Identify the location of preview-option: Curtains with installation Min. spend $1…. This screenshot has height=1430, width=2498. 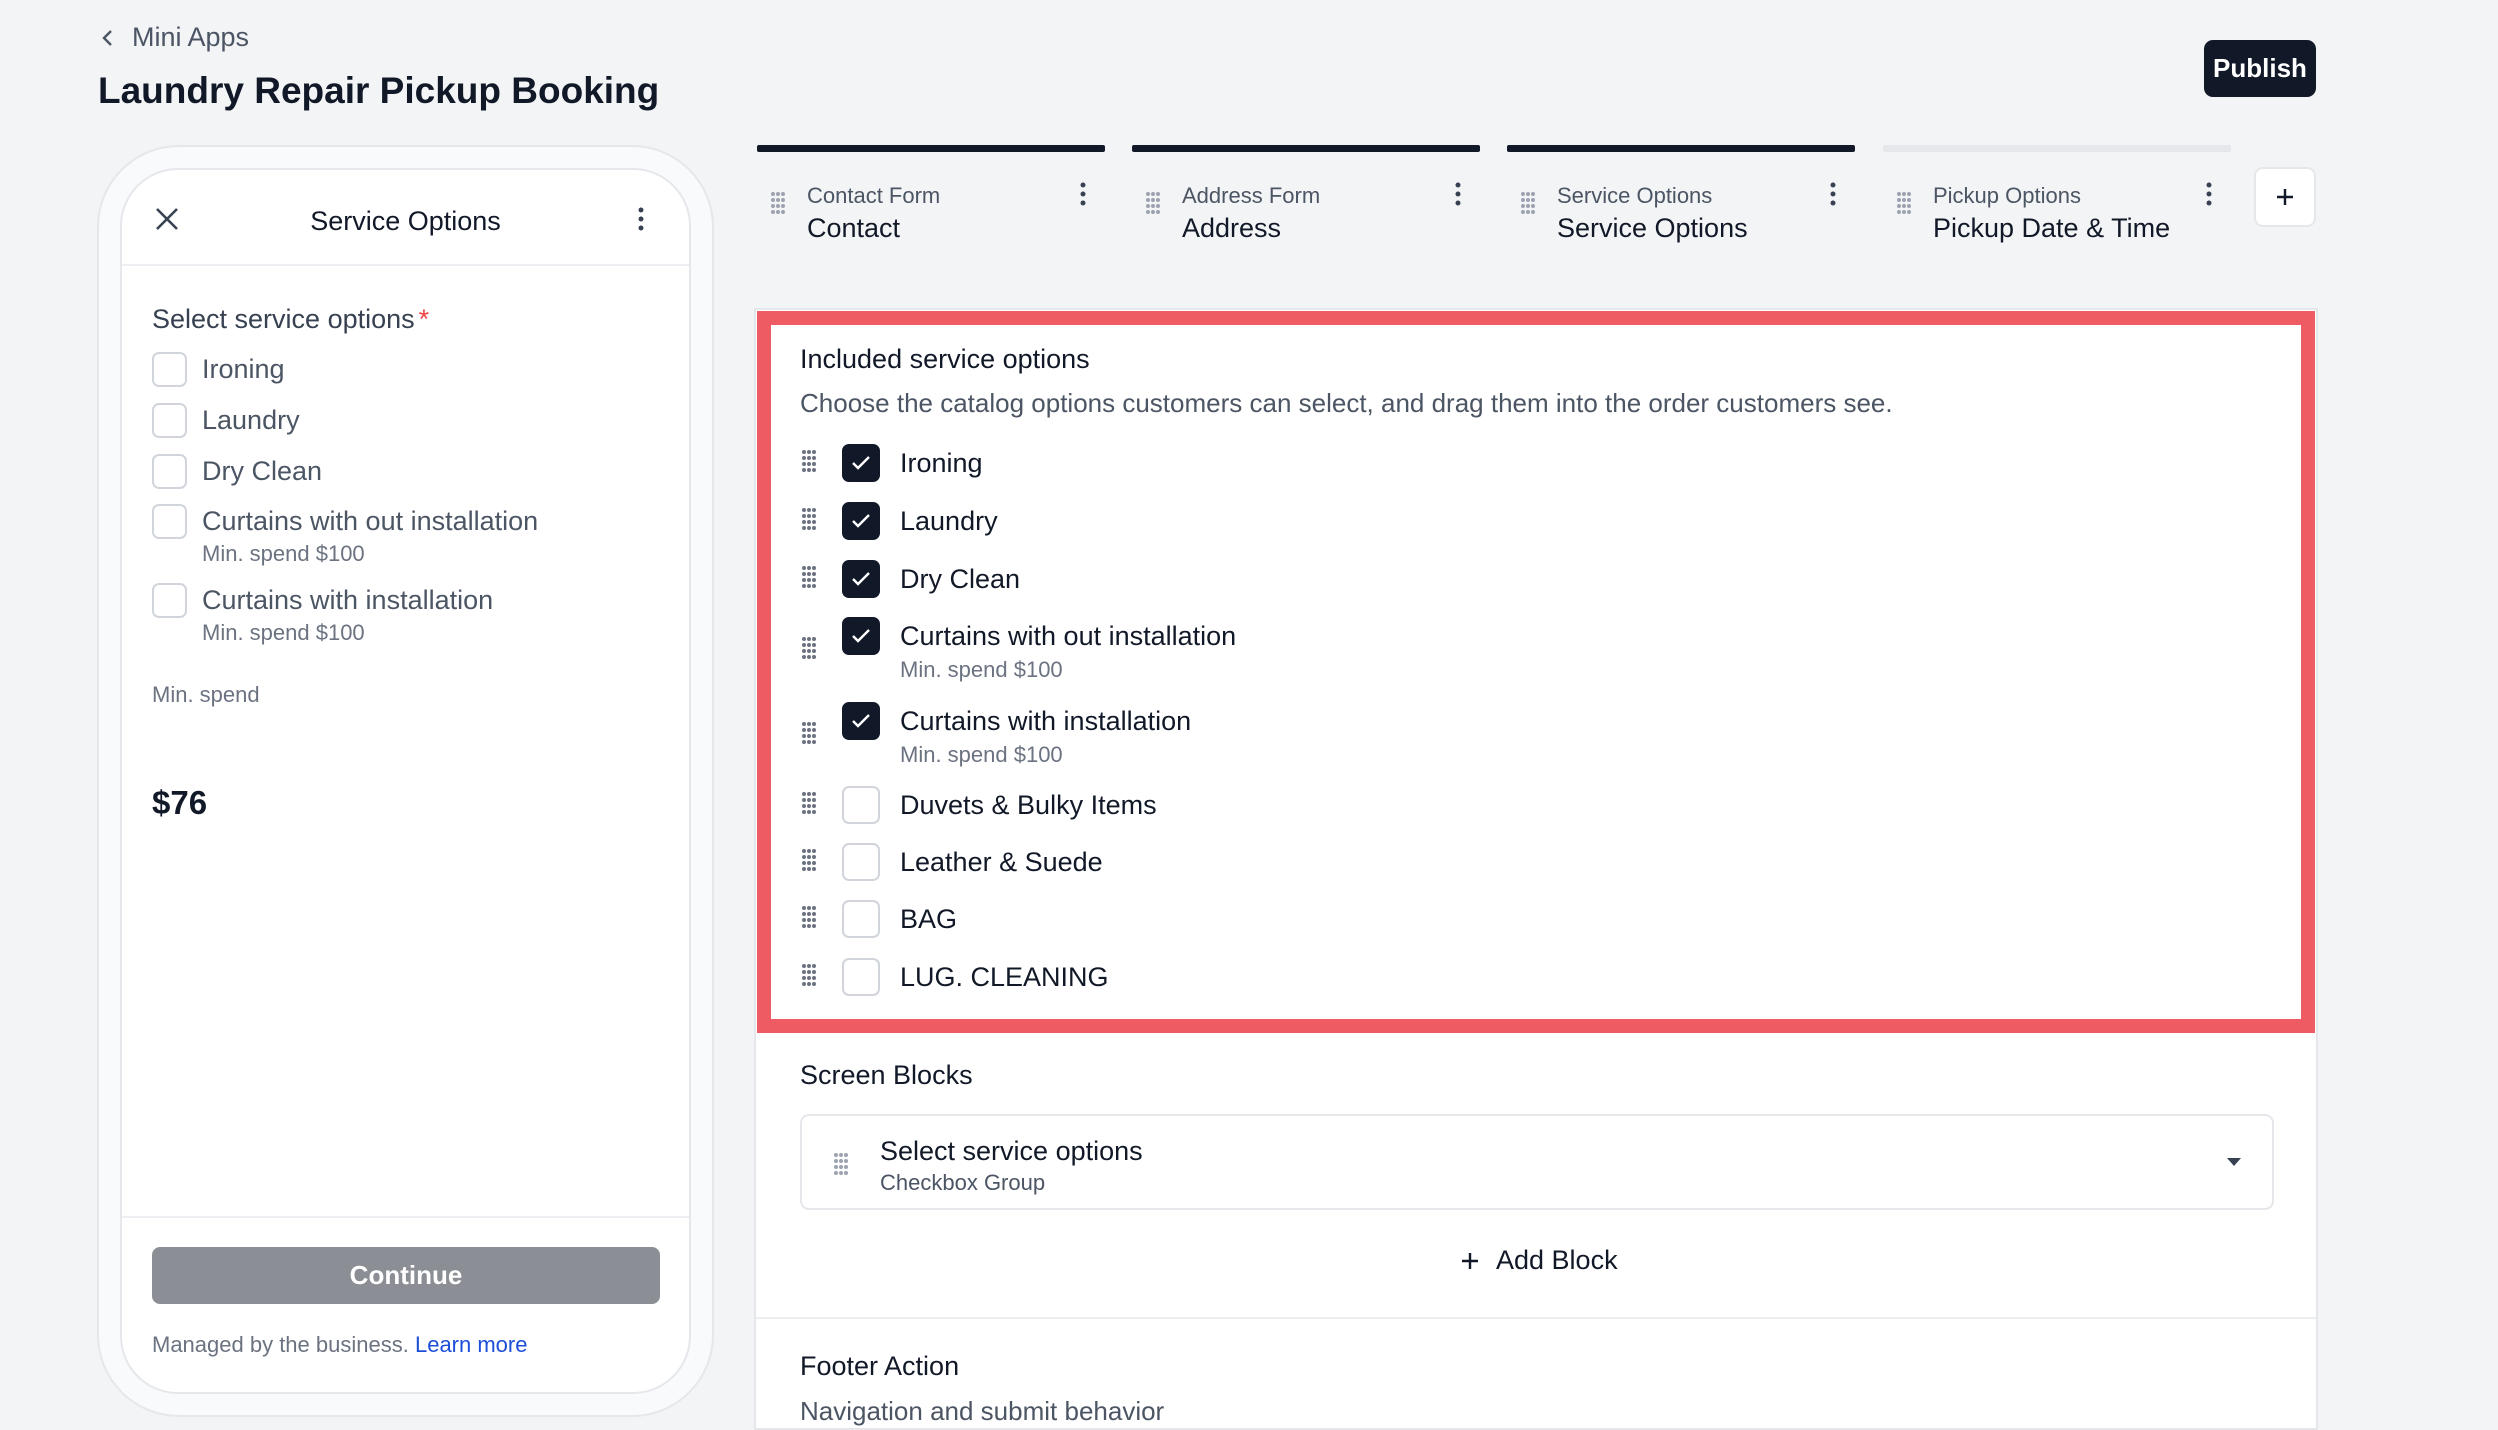
(322, 614).